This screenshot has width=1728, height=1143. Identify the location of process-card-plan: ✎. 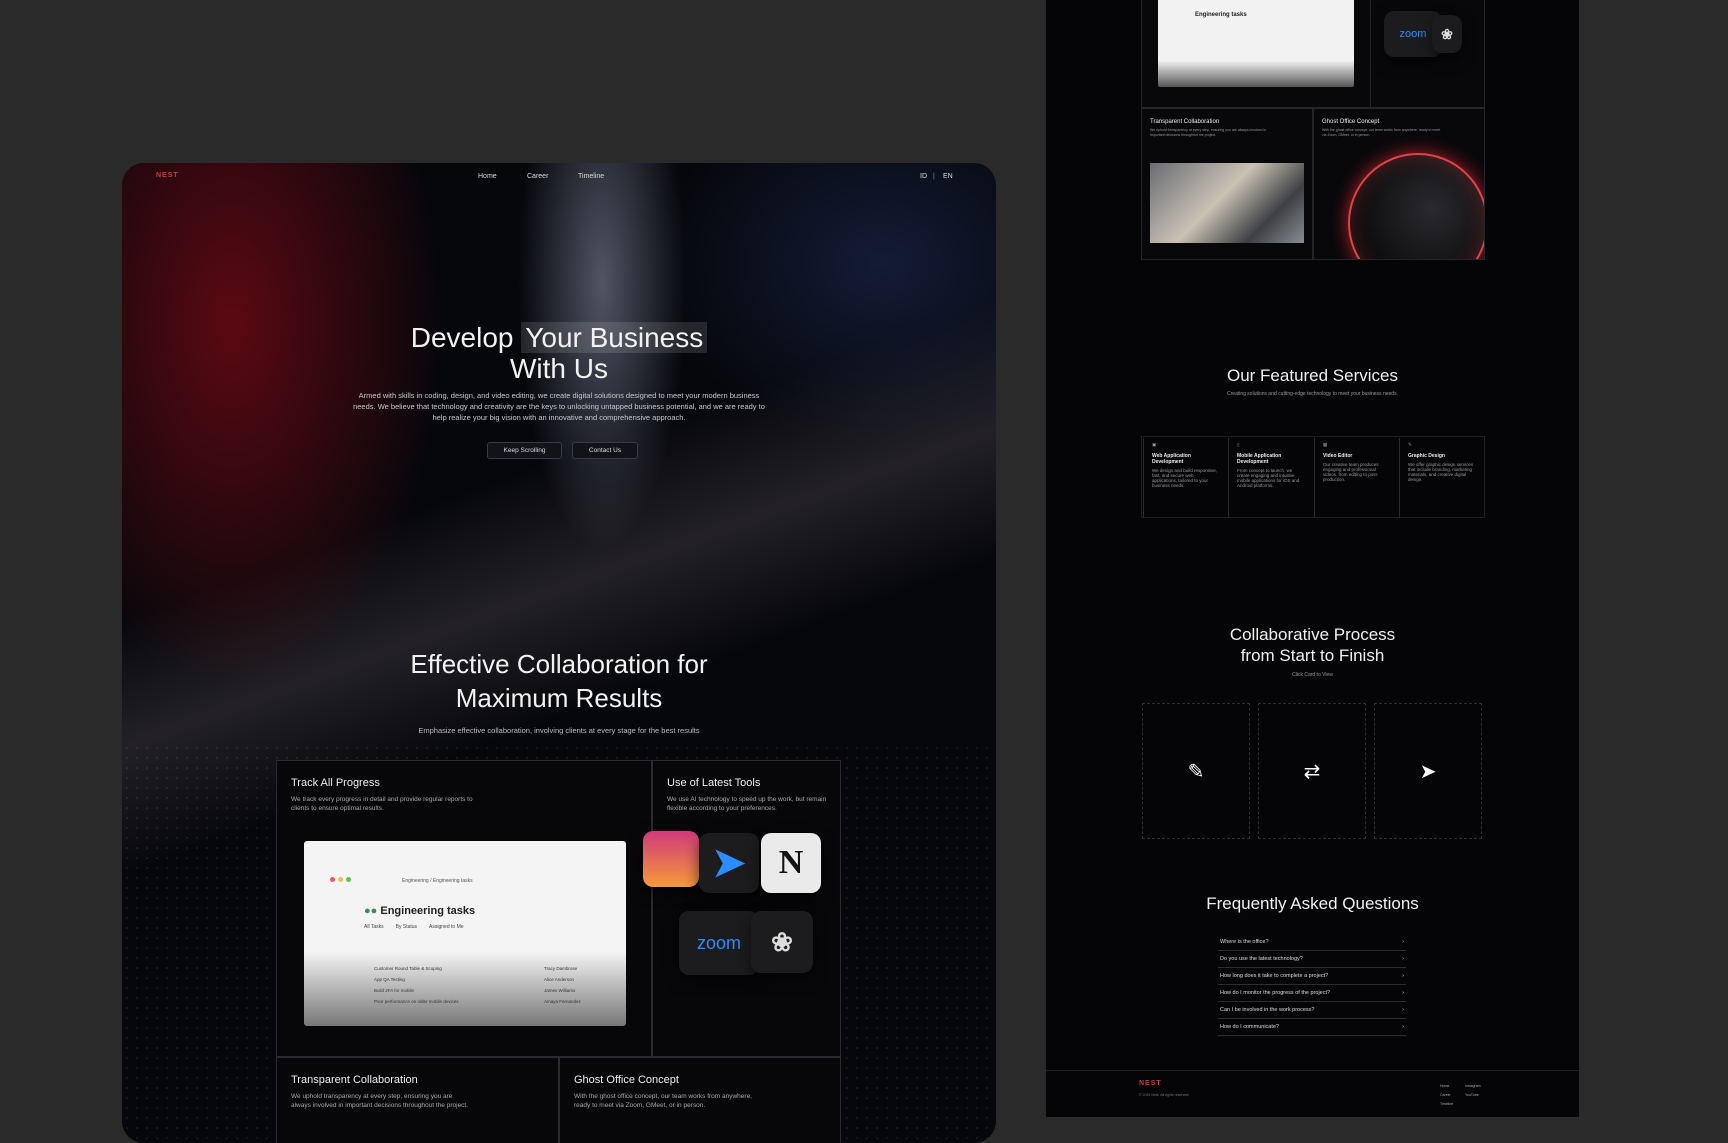
(1196, 771).